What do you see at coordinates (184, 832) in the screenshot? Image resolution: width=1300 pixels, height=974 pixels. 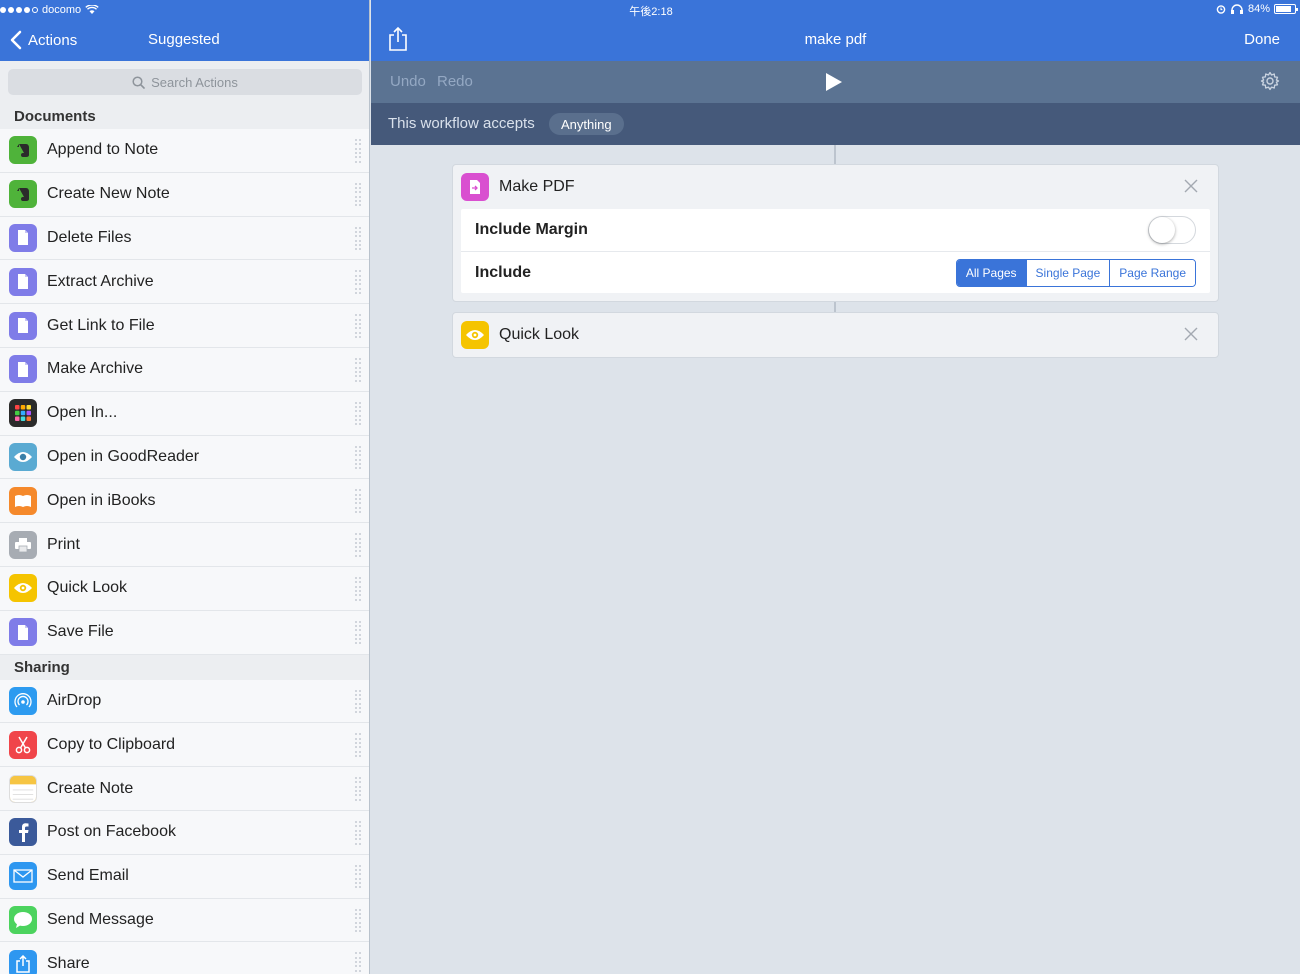 I see `list-item: Post on Facebook` at bounding box center [184, 832].